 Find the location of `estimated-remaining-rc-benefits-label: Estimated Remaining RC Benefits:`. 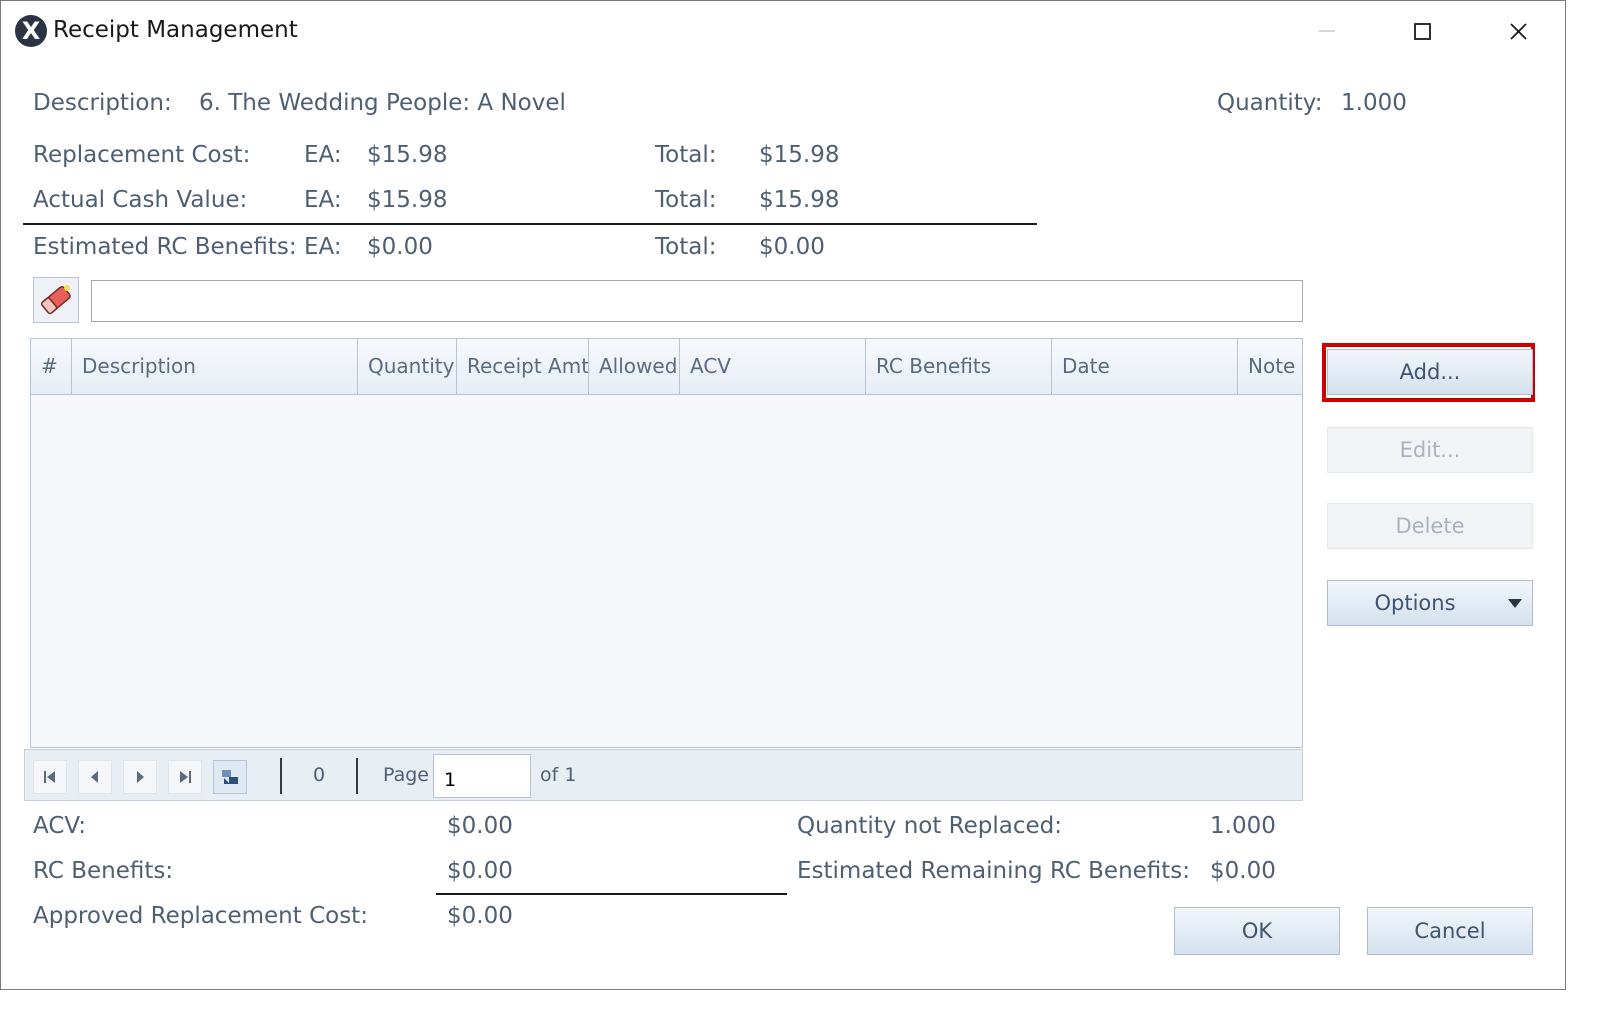

estimated-remaining-rc-benefits-label: Estimated Remaining RC Benefits: is located at coordinates (994, 871).